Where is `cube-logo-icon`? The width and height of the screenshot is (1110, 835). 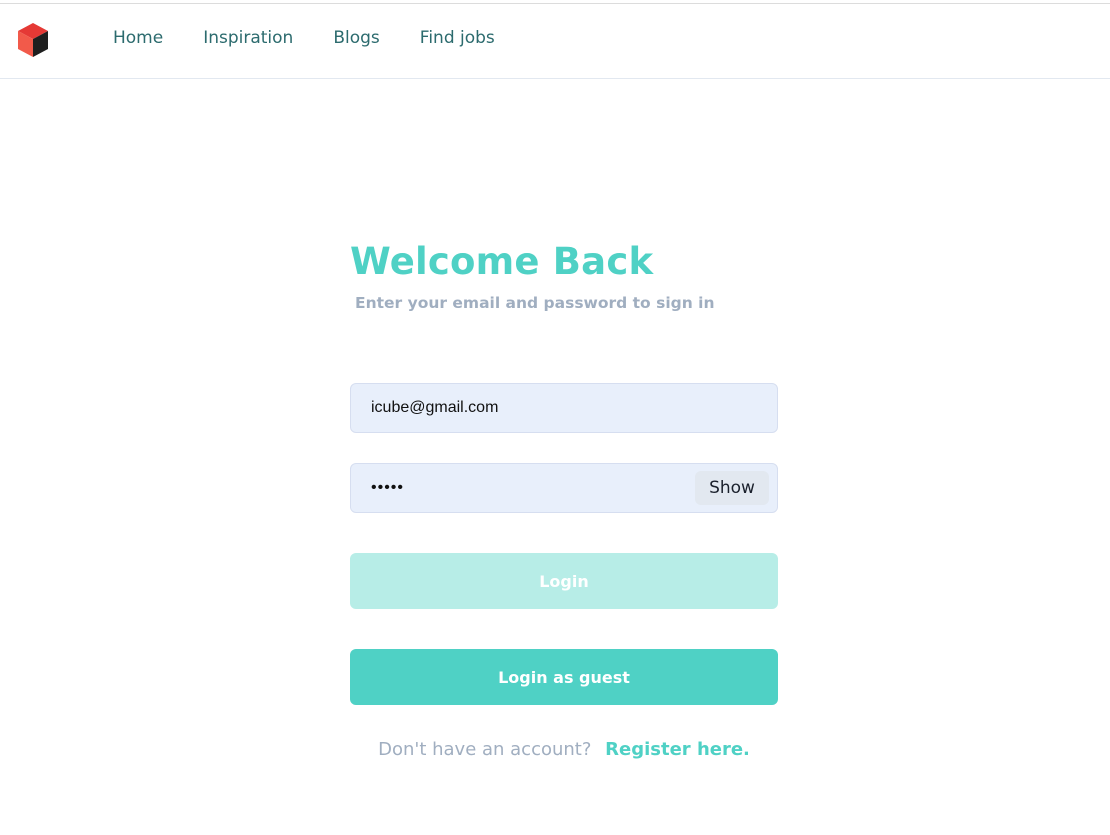 cube-logo-icon is located at coordinates (33, 40).